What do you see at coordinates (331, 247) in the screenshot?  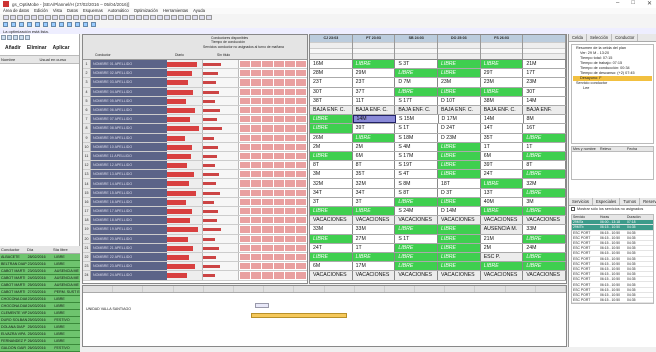 I see `schedule-cell: 24T` at bounding box center [331, 247].